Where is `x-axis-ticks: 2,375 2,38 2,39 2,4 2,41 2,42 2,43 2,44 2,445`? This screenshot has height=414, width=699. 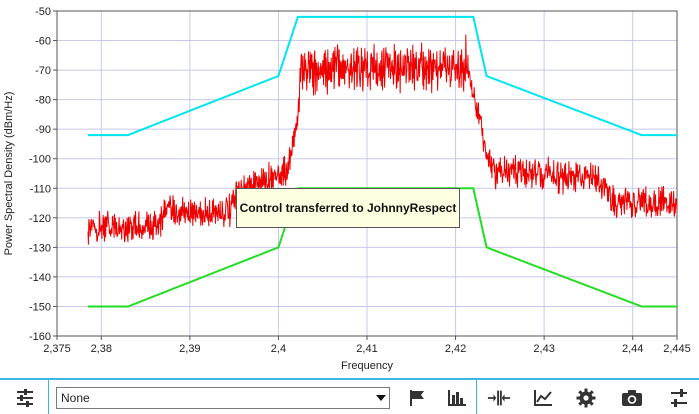 x-axis-ticks: 2,375 2,38 2,39 2,4 2,41 2,42 2,43 2,44 2,445 is located at coordinates (367, 345).